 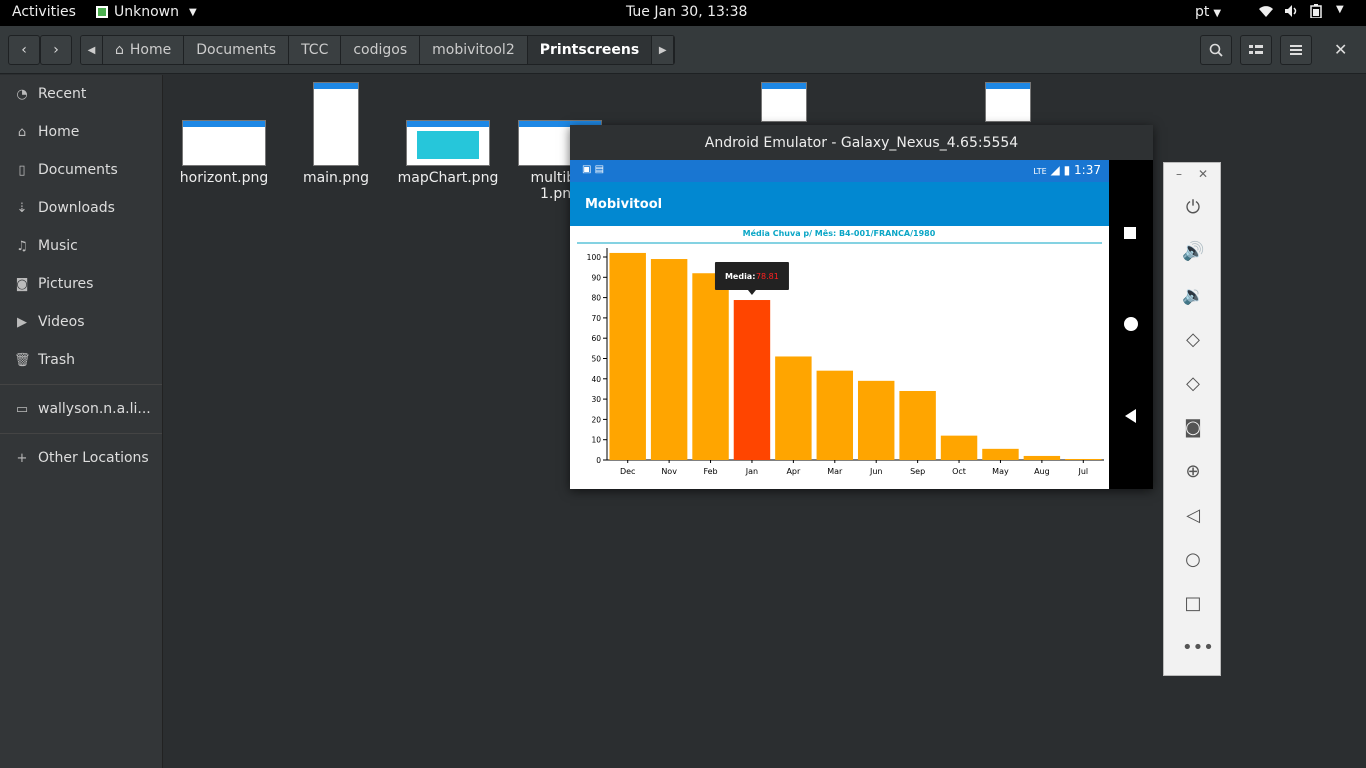 I want to click on tooltip-label: Media:, so click(x=740, y=276).